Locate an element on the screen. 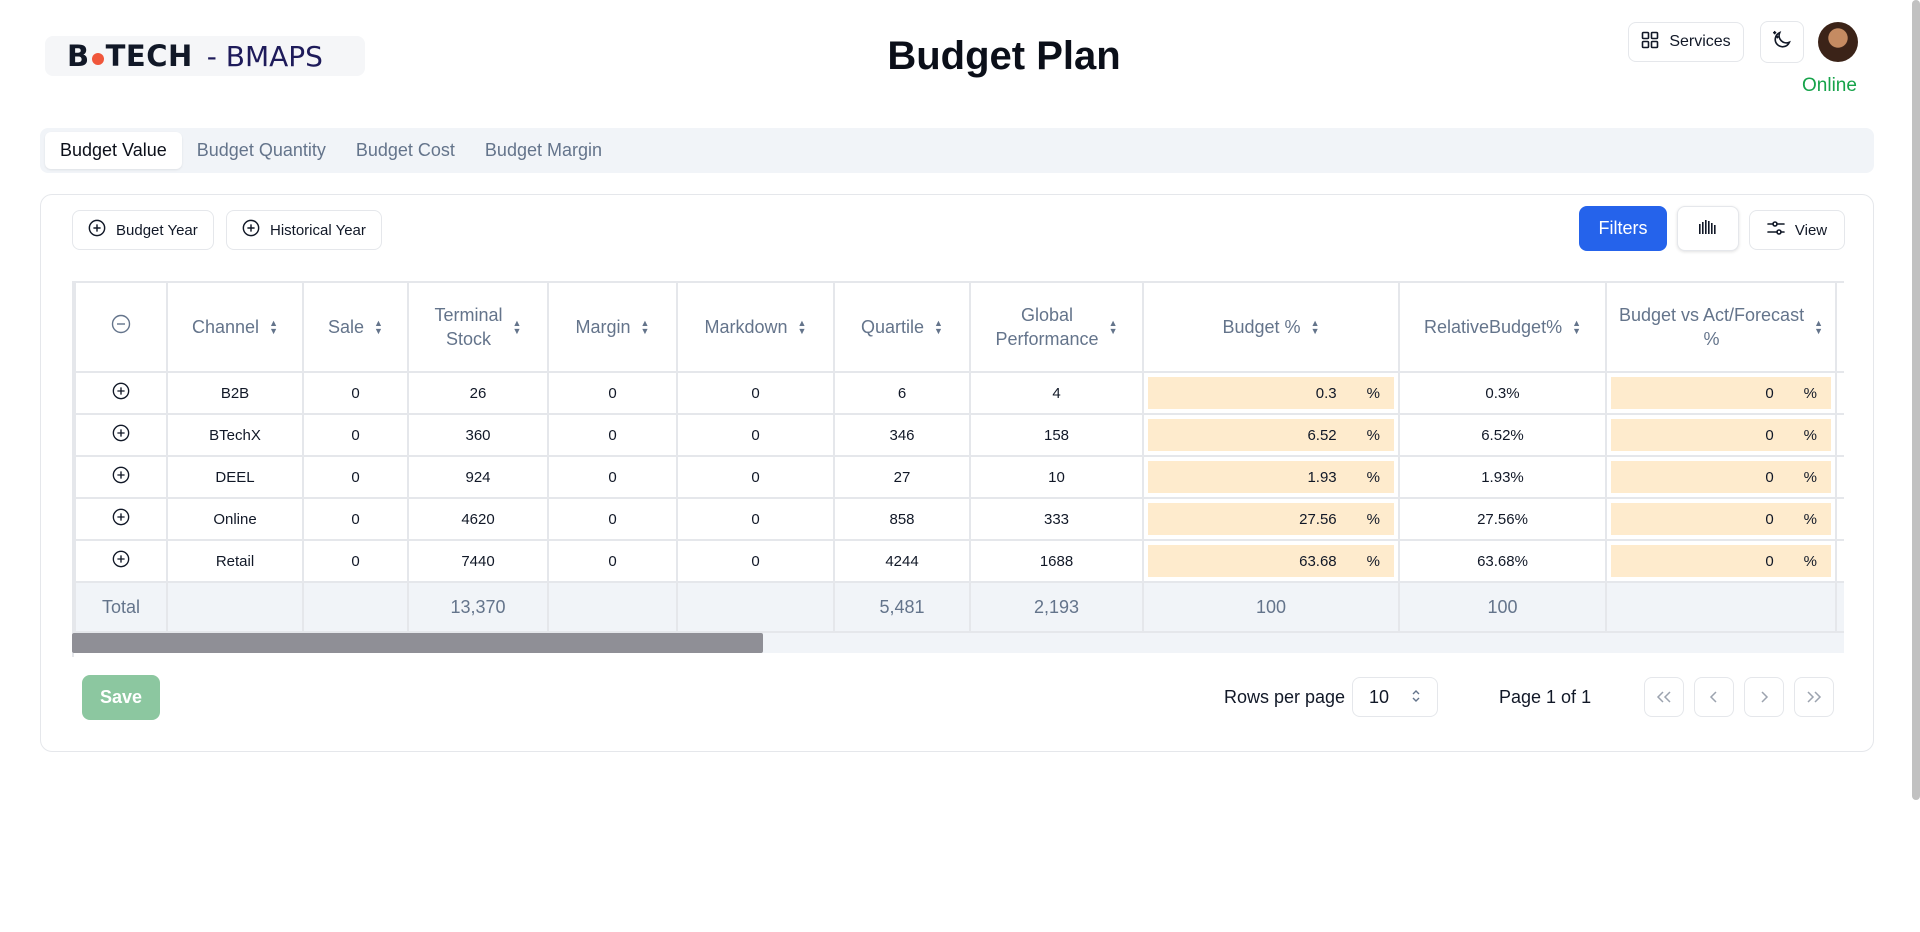 The height and width of the screenshot is (932, 1920). column-header-more is located at coordinates (1839, 327).